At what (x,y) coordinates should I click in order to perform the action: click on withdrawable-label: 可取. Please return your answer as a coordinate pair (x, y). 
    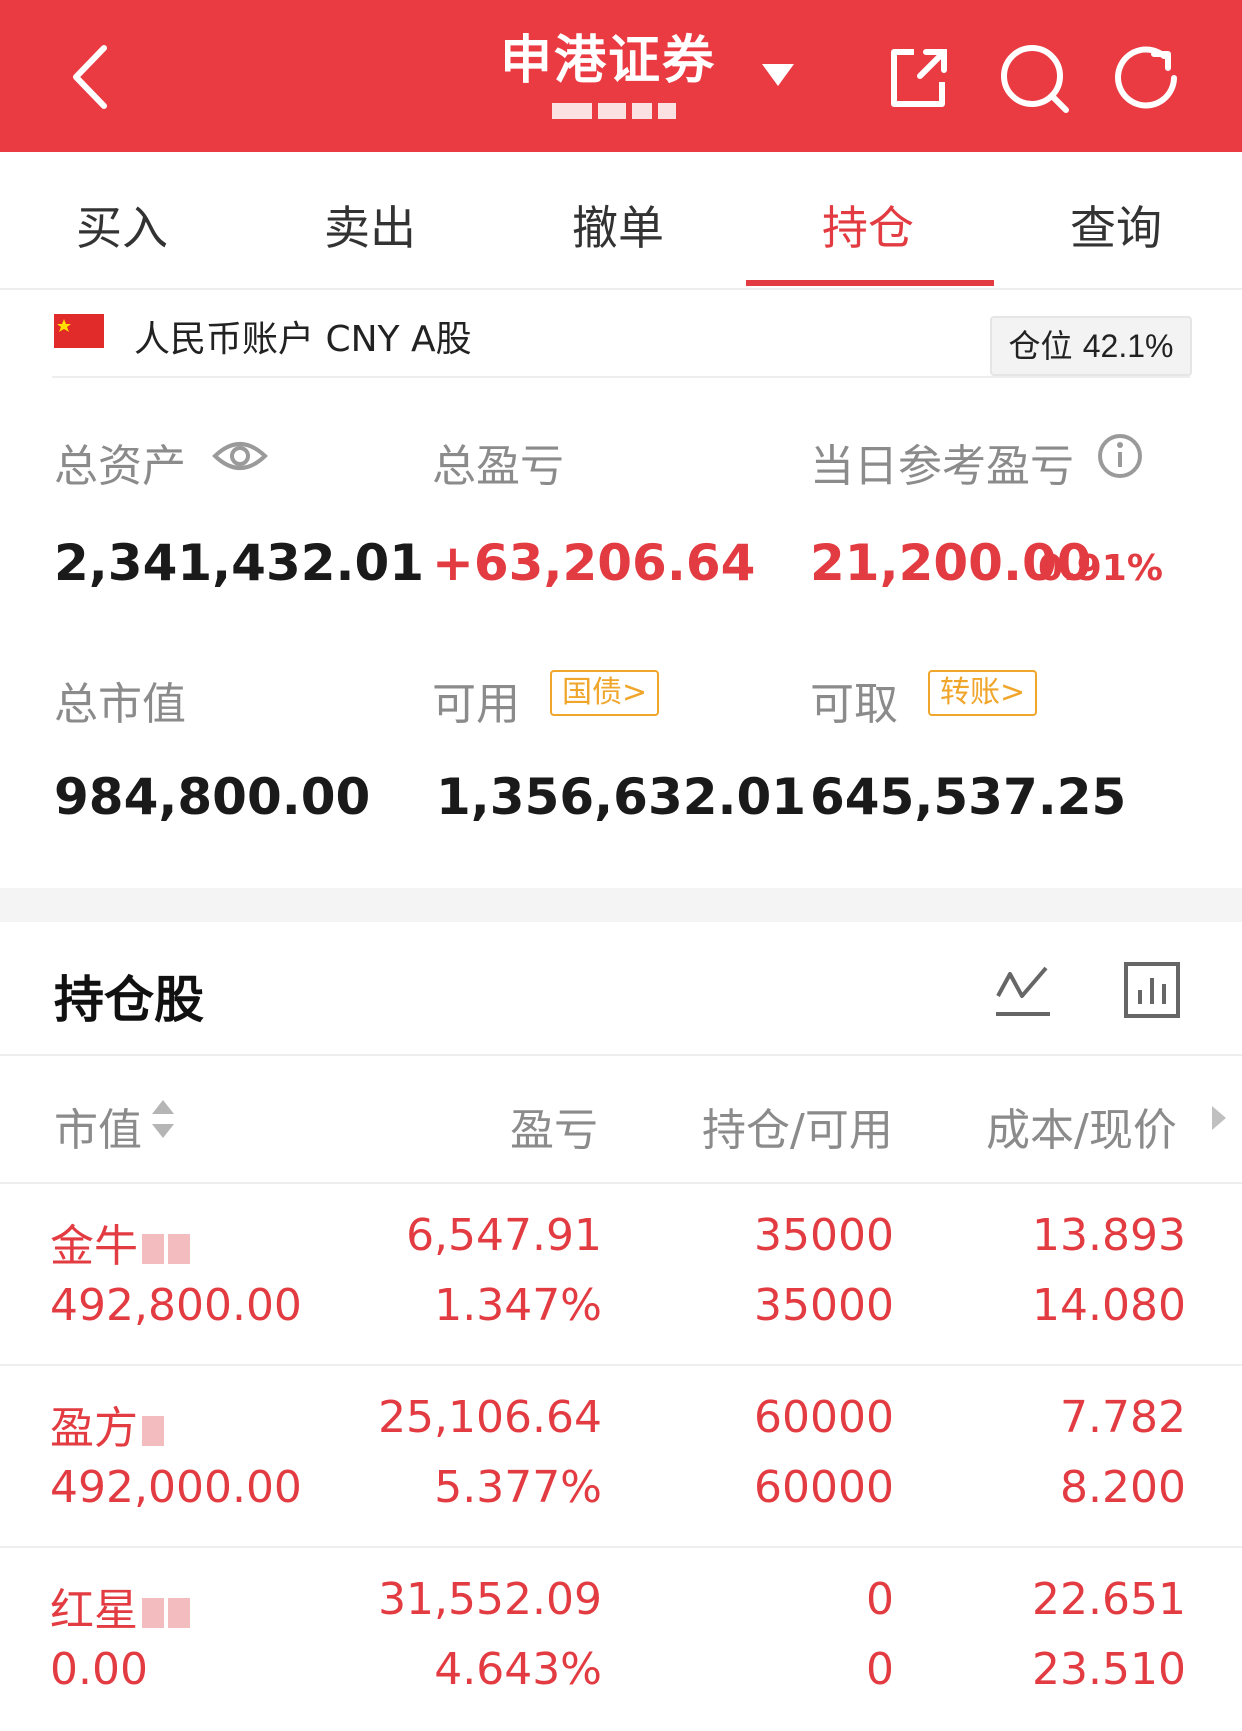
    Looking at the image, I should click on (854, 704).